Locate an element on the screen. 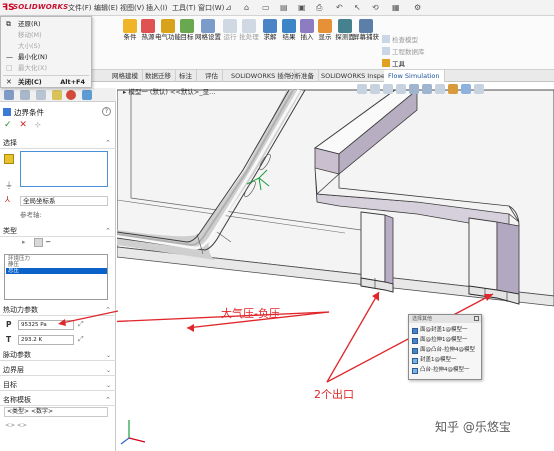  tab-flow-simulation: Flow Simulation is located at coordinates (414, 76).